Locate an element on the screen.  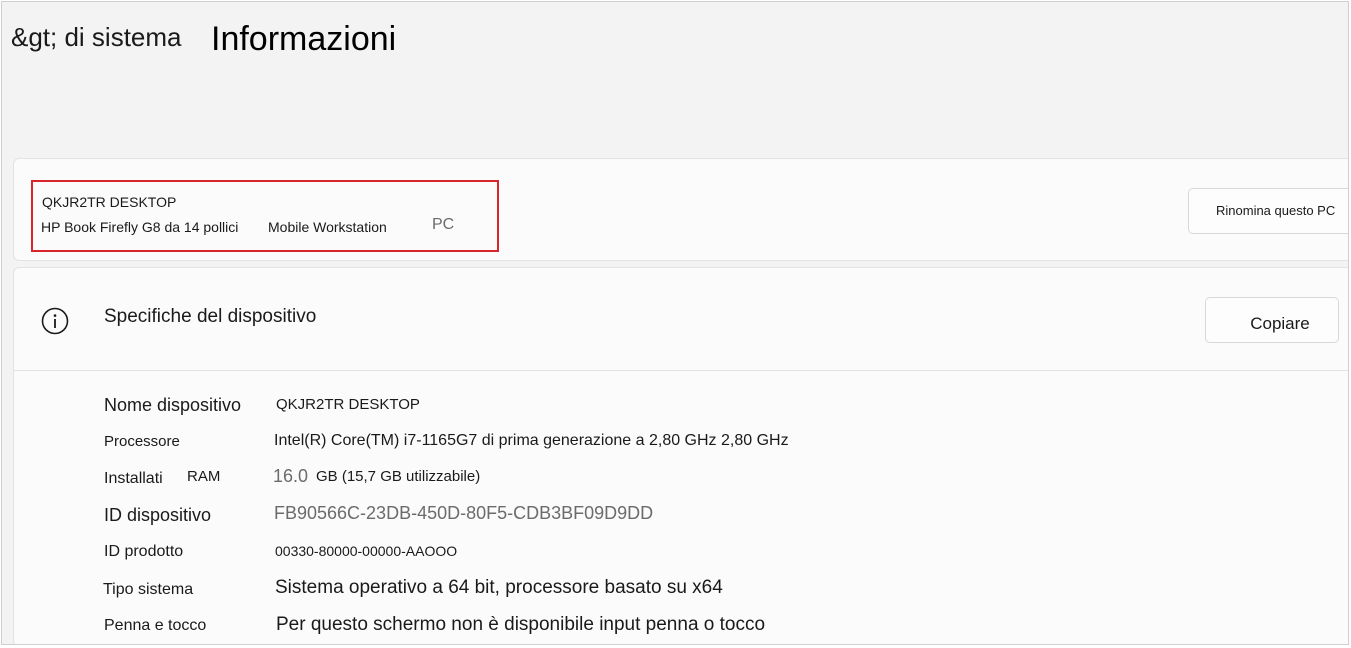
spec-value-ram-number: 16.0 is located at coordinates (291, 476).